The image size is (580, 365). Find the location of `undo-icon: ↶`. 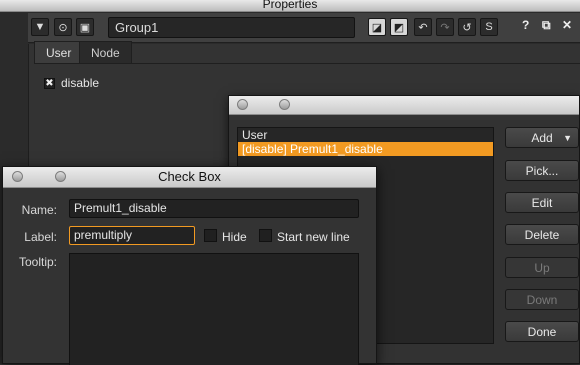

undo-icon: ↶ is located at coordinates (423, 27).